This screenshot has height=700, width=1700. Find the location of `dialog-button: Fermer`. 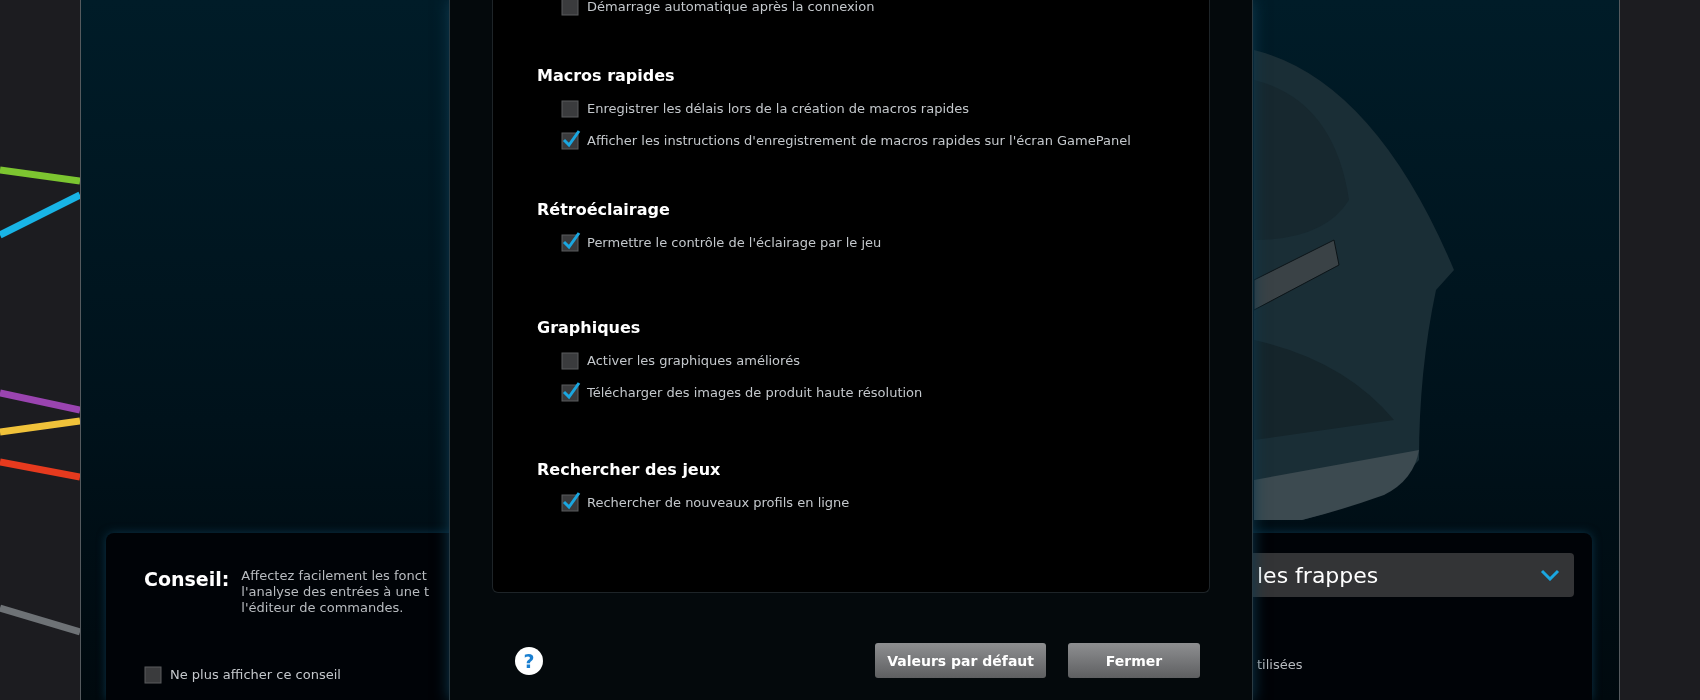

dialog-button: Fermer is located at coordinates (1134, 660).